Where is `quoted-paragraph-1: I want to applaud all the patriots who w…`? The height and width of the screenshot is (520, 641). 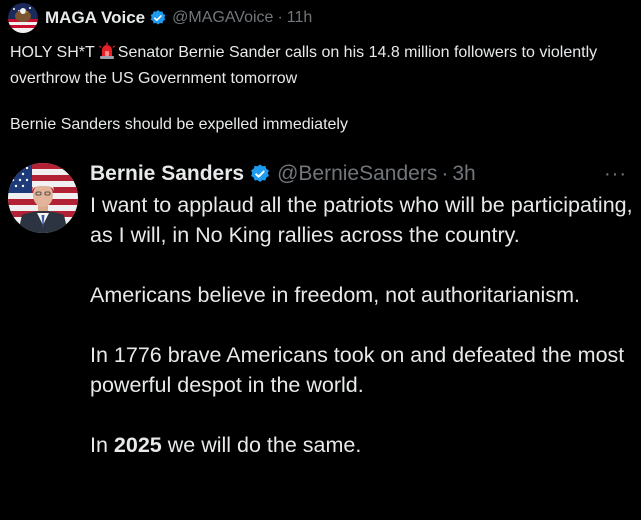
quoted-paragraph-1: I want to applaud all the patriots who w… is located at coordinates (361, 220).